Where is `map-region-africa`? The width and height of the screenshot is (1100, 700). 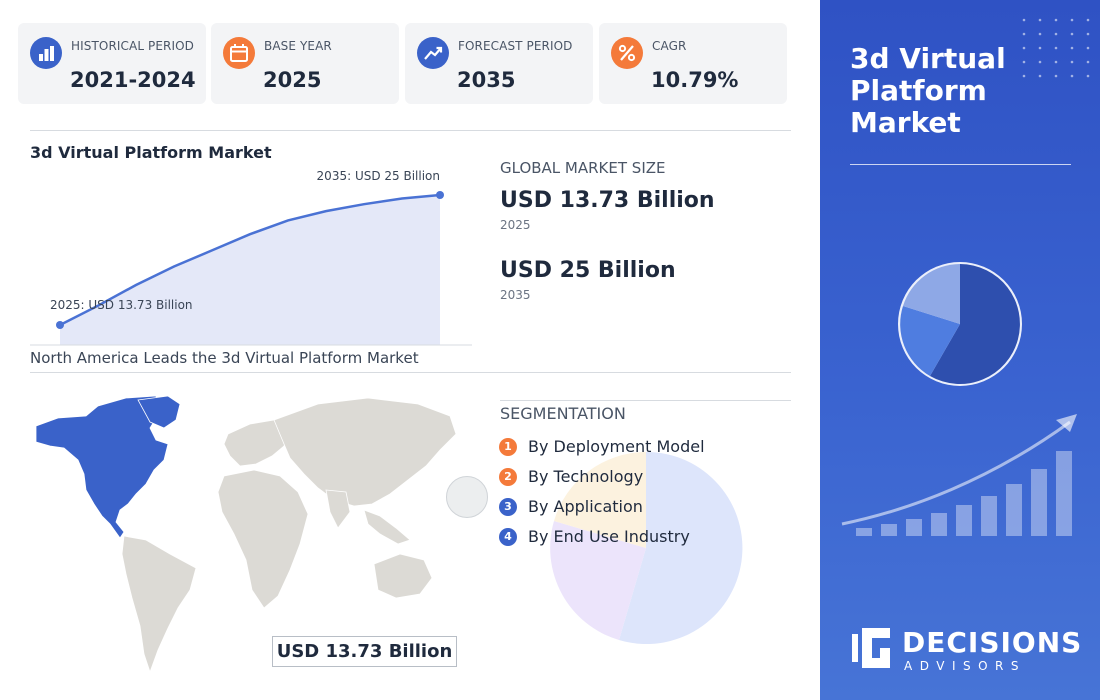 map-region-africa is located at coordinates (263, 539).